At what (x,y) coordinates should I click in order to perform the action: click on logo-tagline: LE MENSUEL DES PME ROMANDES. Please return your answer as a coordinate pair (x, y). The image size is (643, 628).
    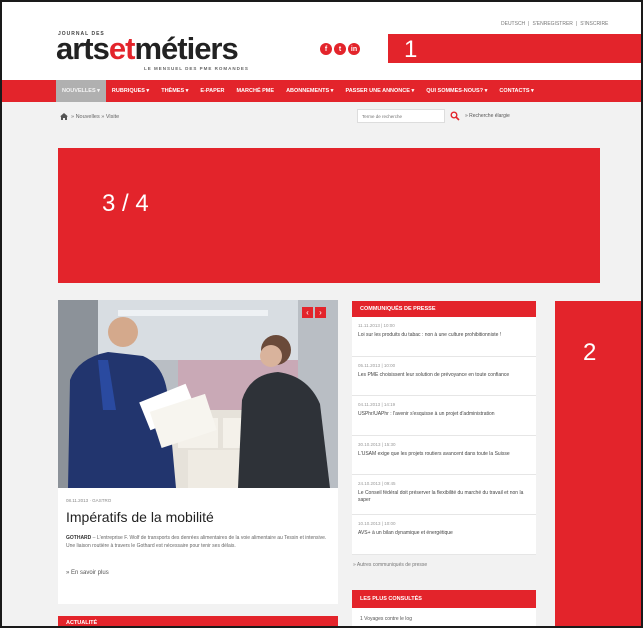
    Looking at the image, I should click on (196, 68).